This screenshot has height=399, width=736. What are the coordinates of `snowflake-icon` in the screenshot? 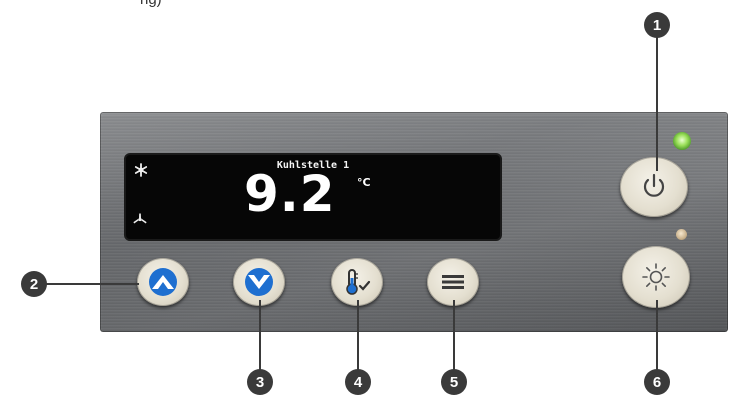 It's located at (141, 172).